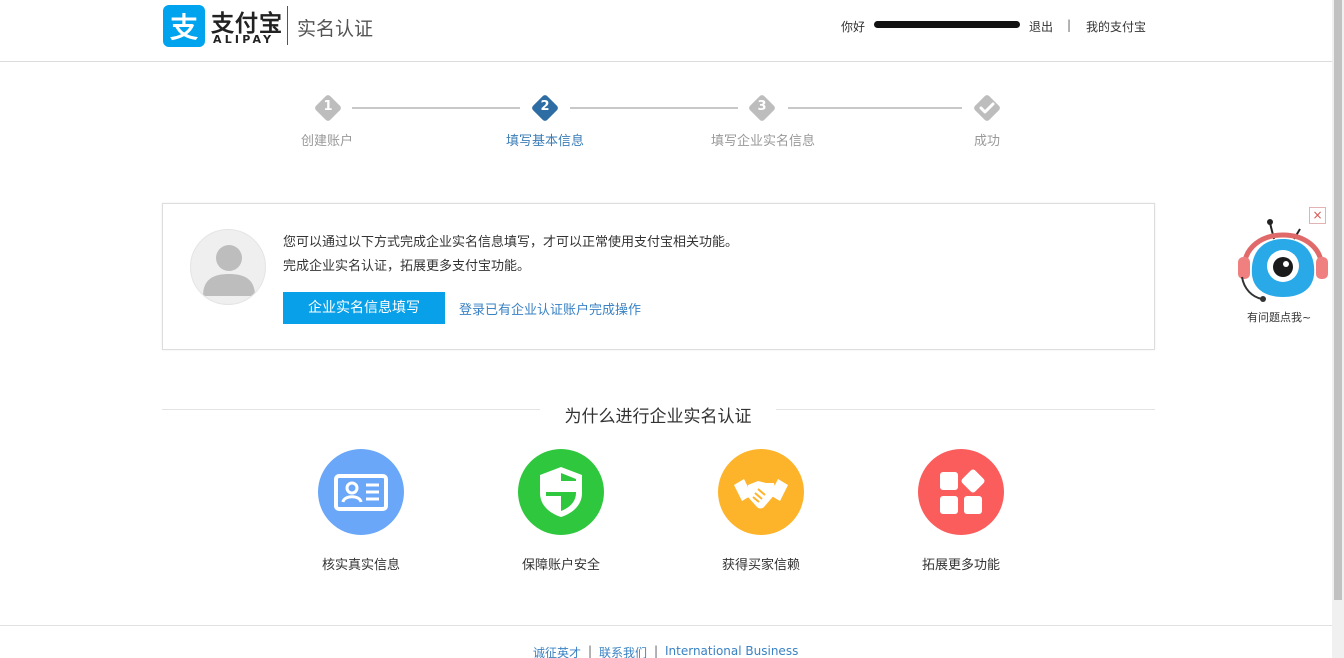  What do you see at coordinates (550, 308) in the screenshot?
I see `login-existing-account-link: 登录已有企业认证账户完成操作` at bounding box center [550, 308].